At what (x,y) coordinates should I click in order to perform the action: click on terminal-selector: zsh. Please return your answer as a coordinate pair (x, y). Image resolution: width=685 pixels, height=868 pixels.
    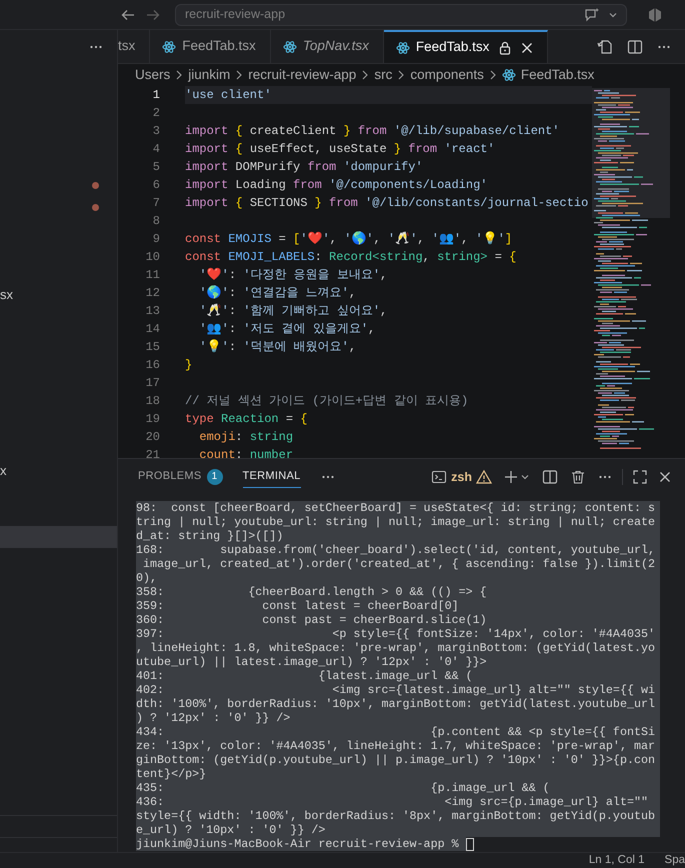
    Looking at the image, I should click on (461, 477).